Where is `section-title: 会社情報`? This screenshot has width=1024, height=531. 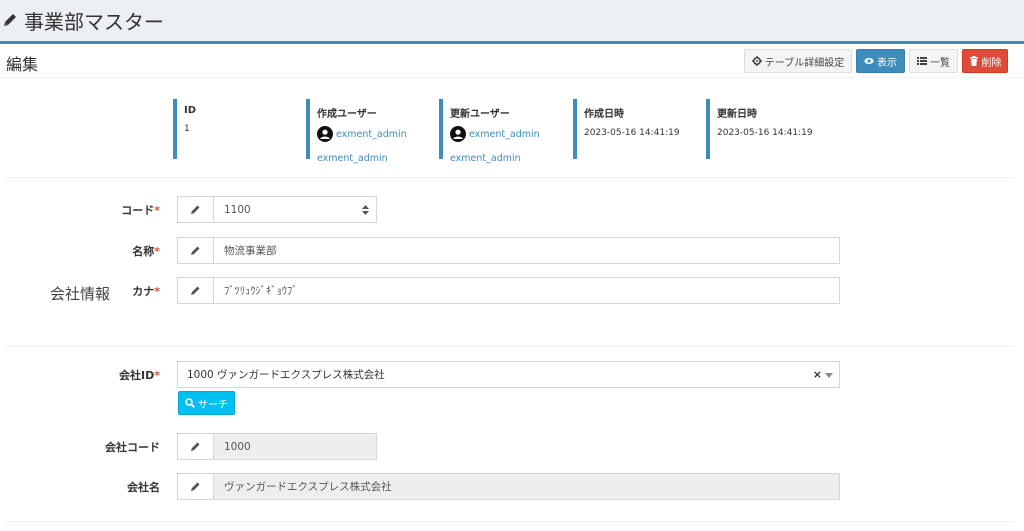
section-title: 会社情報 is located at coordinates (80, 294).